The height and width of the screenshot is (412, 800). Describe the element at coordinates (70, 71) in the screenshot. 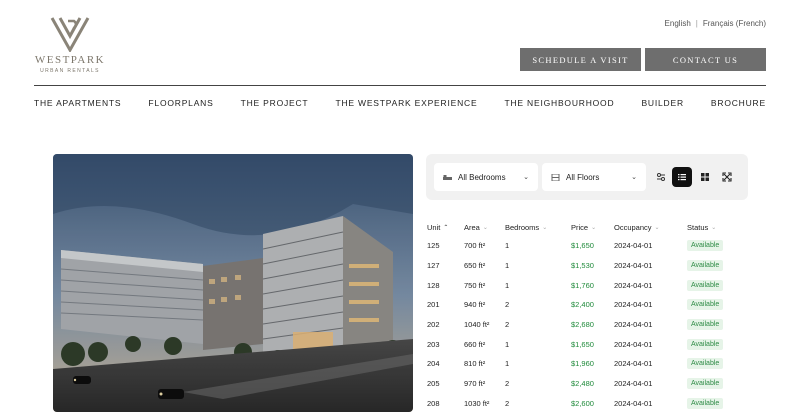

I see `brand-tagline: URBAN RENTALS` at that location.